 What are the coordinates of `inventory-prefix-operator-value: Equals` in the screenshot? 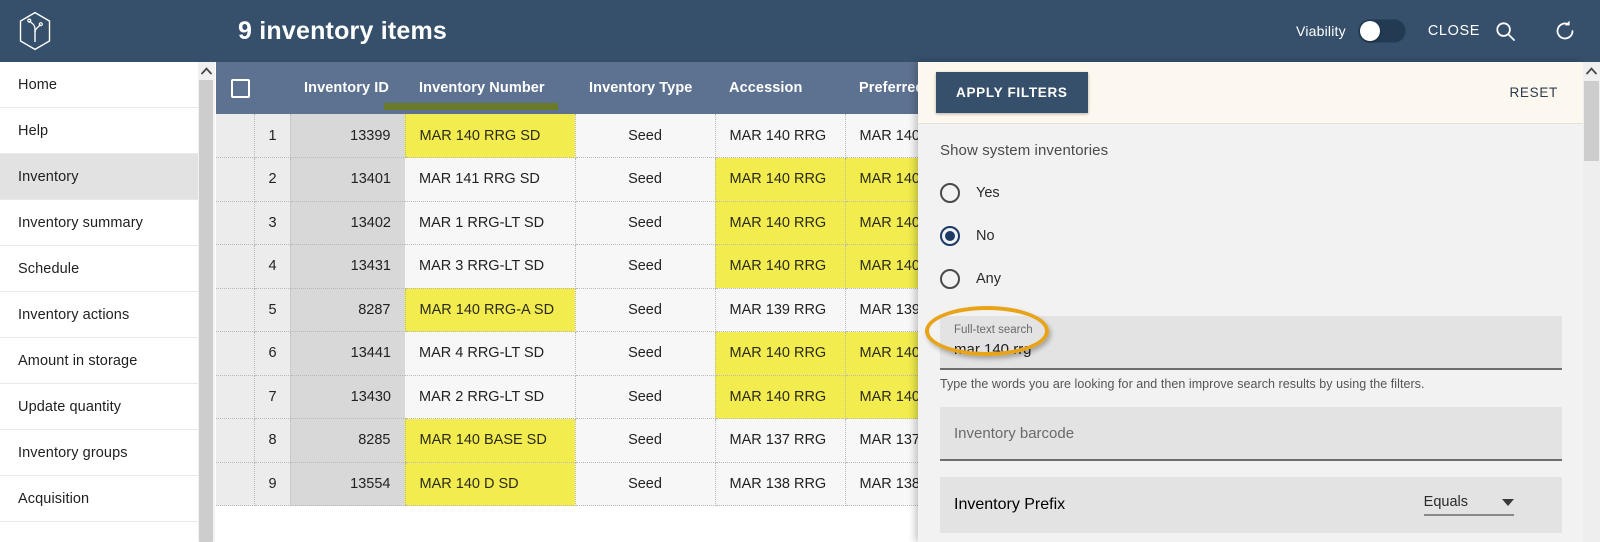 It's located at (1445, 502).